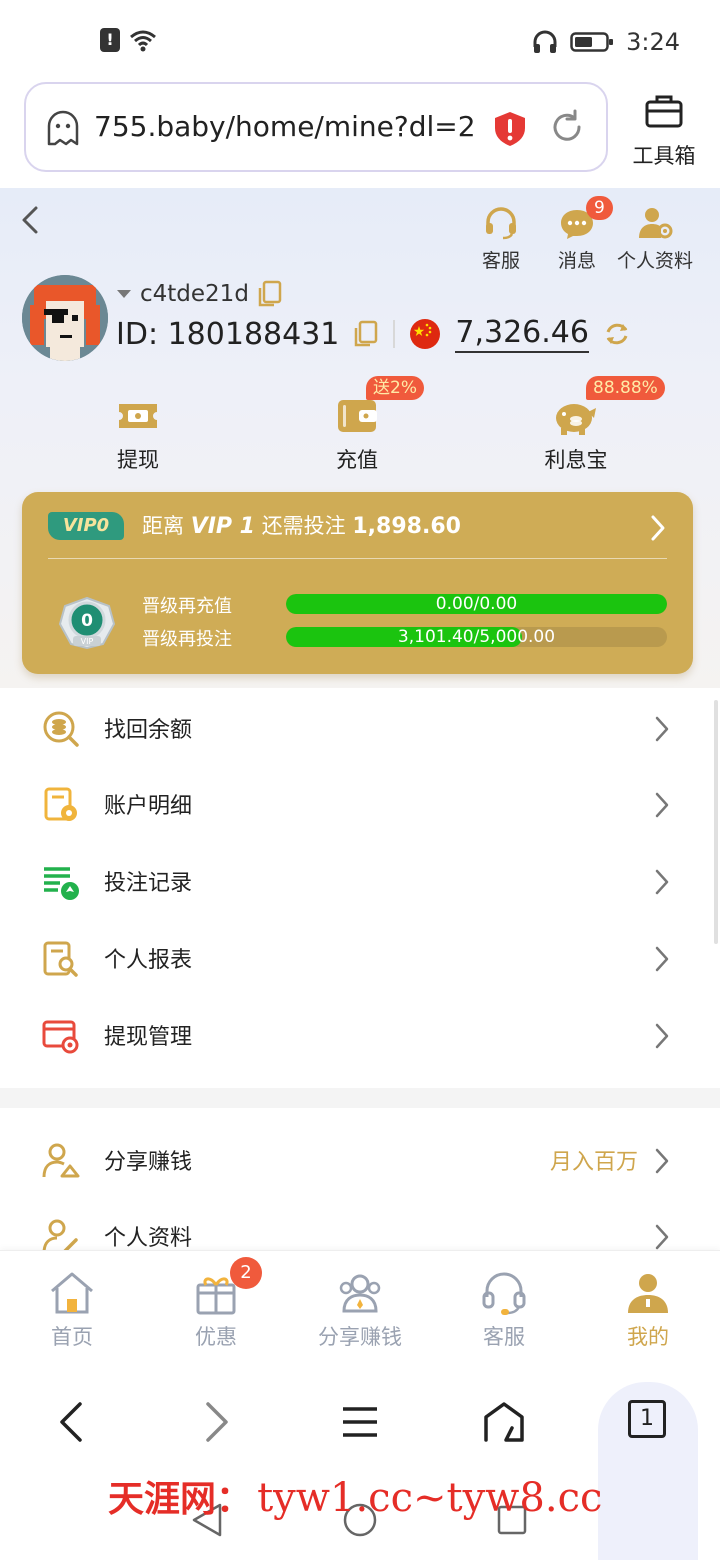 The width and height of the screenshot is (720, 1560). Describe the element at coordinates (148, 960) in the screenshot. I see `menu-label: 个人报表` at that location.